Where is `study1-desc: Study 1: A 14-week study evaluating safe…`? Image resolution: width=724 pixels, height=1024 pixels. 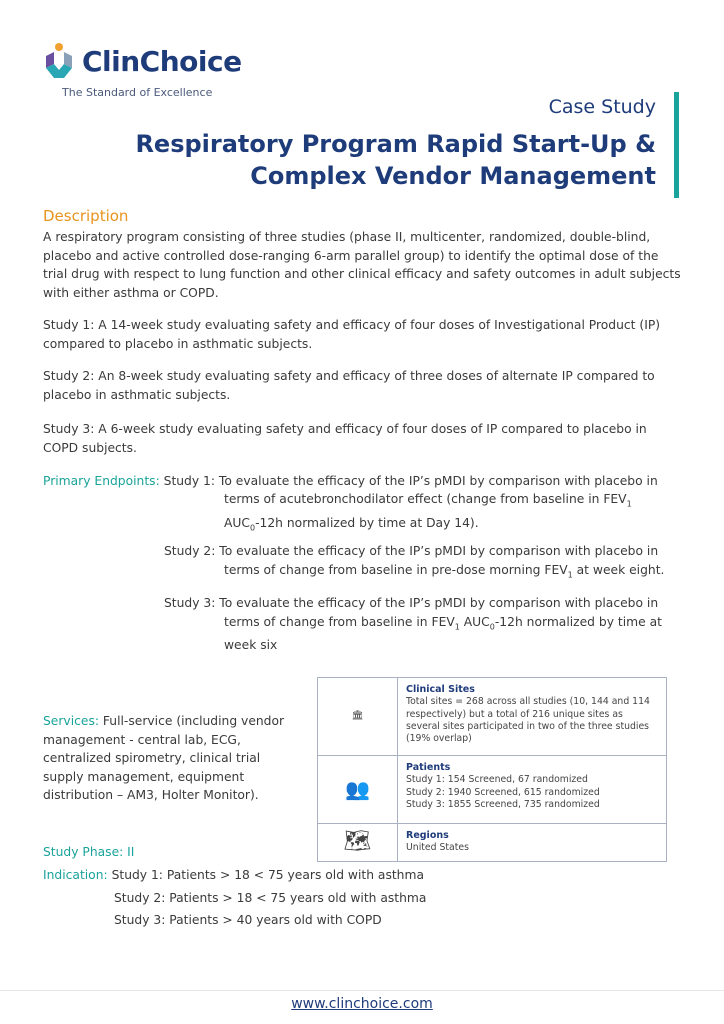 study1-desc: Study 1: A 14-week study evaluating safe… is located at coordinates (352, 334).